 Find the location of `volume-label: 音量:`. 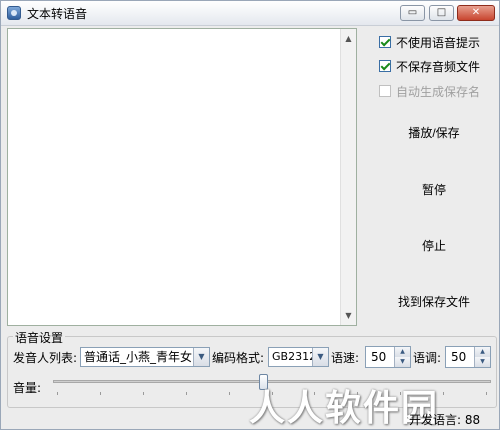

volume-label: 音量: is located at coordinates (27, 388).